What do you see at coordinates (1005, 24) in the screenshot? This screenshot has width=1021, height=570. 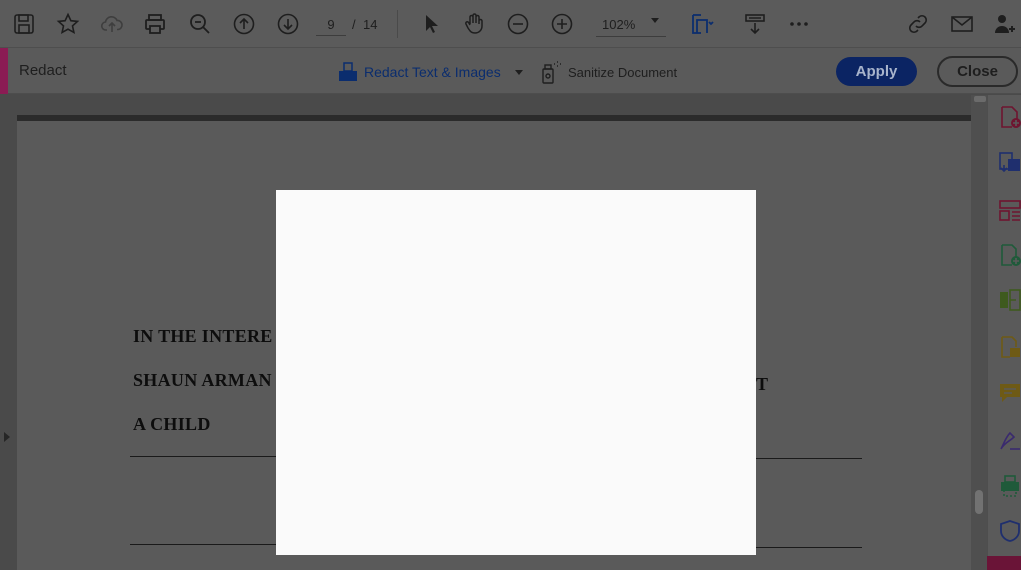 I see `add-user-icon` at bounding box center [1005, 24].